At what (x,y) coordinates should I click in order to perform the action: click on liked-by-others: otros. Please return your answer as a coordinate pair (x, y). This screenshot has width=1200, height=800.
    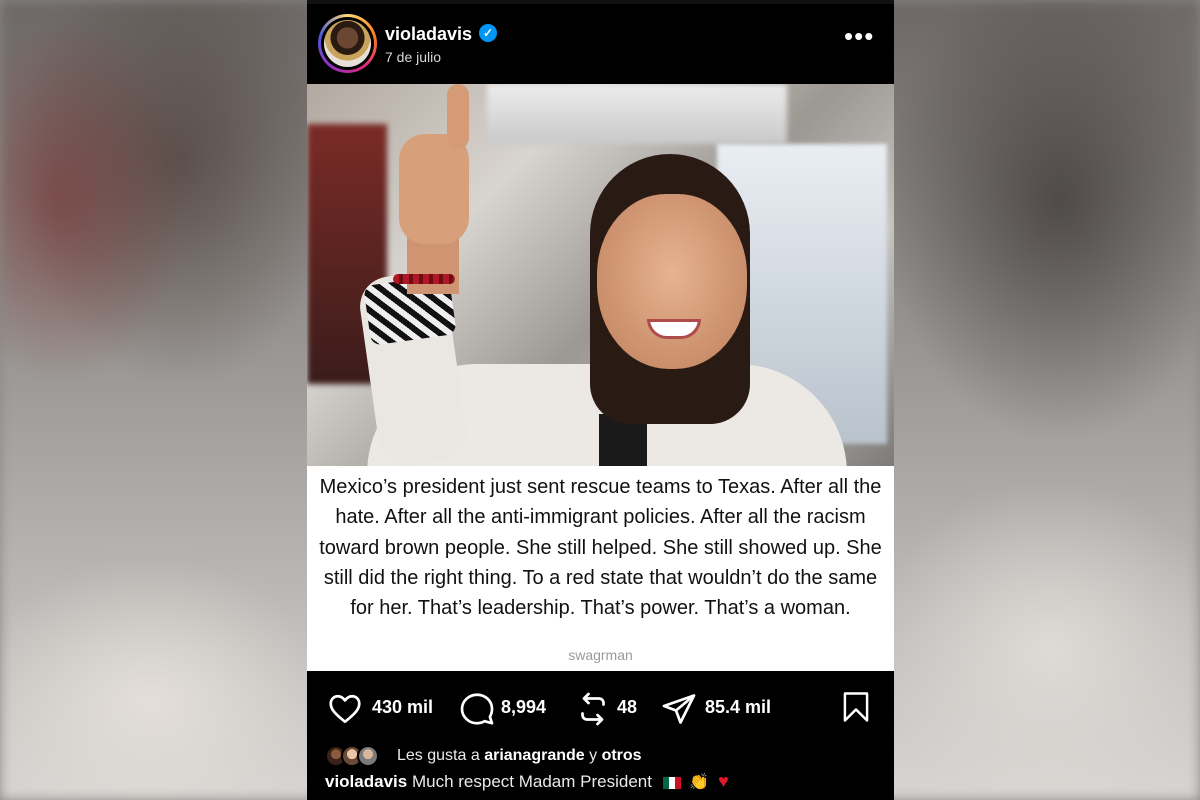
    Looking at the image, I should click on (622, 755).